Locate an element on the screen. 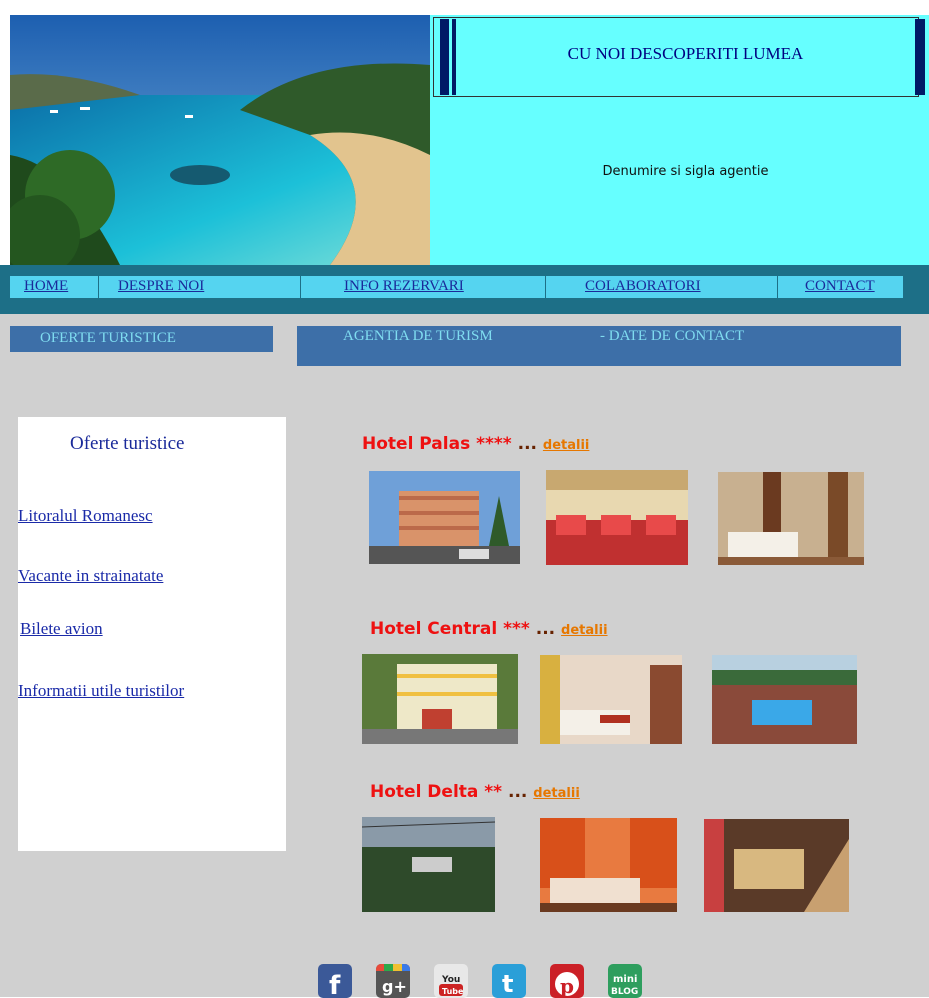 Image resolution: width=929 pixels, height=998 pixels. nav-about: DESPRE NOI is located at coordinates (161, 286).